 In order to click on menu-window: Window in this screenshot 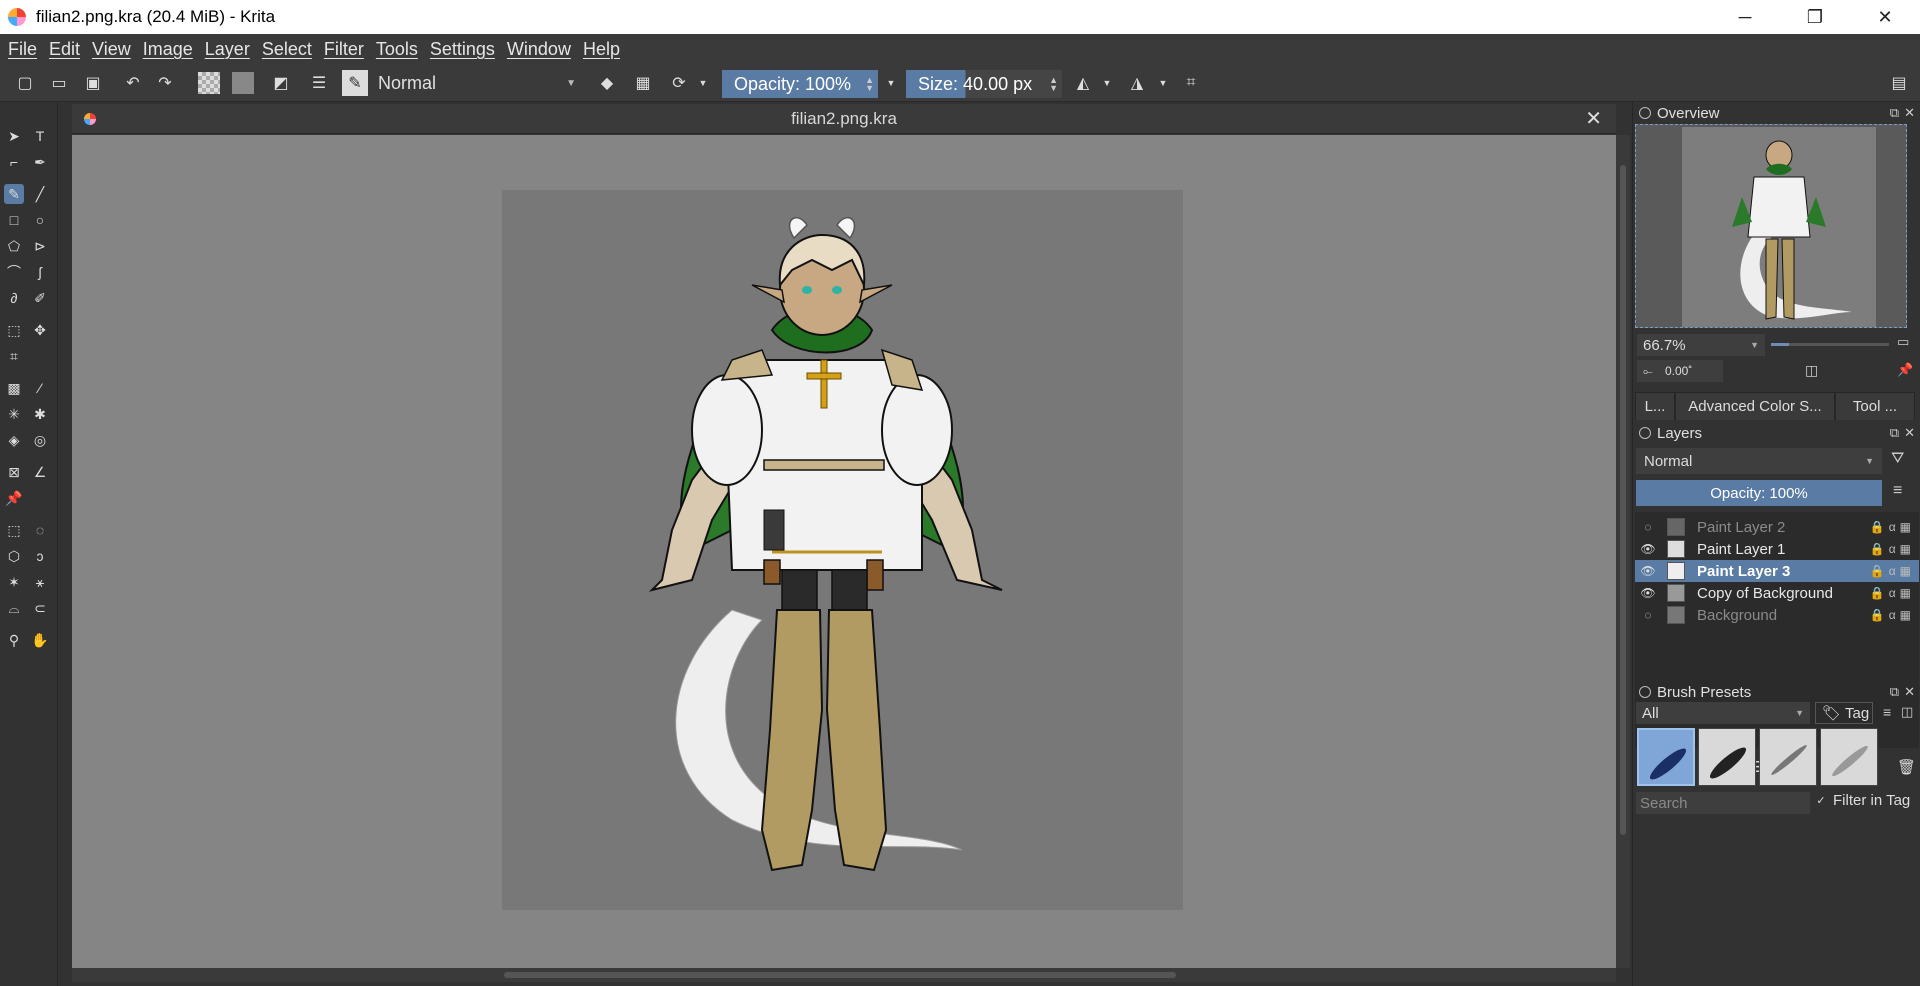, I will do `click(539, 49)`.